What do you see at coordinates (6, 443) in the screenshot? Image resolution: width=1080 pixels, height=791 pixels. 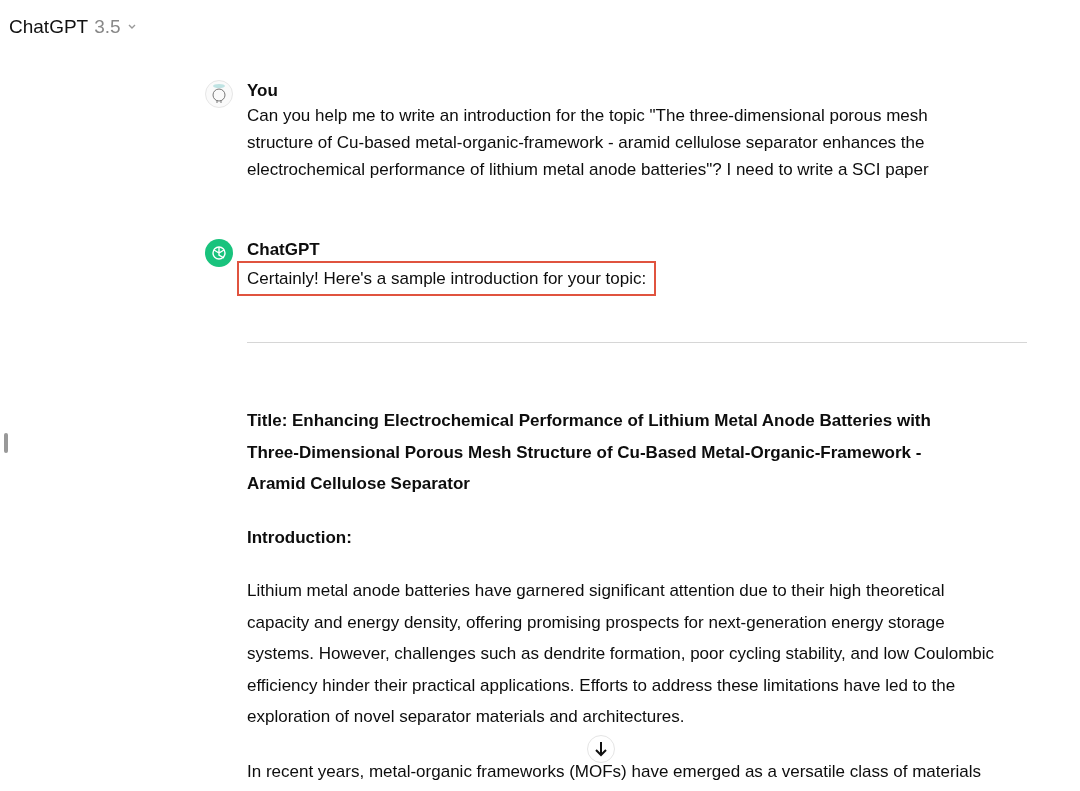 I see `resize-handle` at bounding box center [6, 443].